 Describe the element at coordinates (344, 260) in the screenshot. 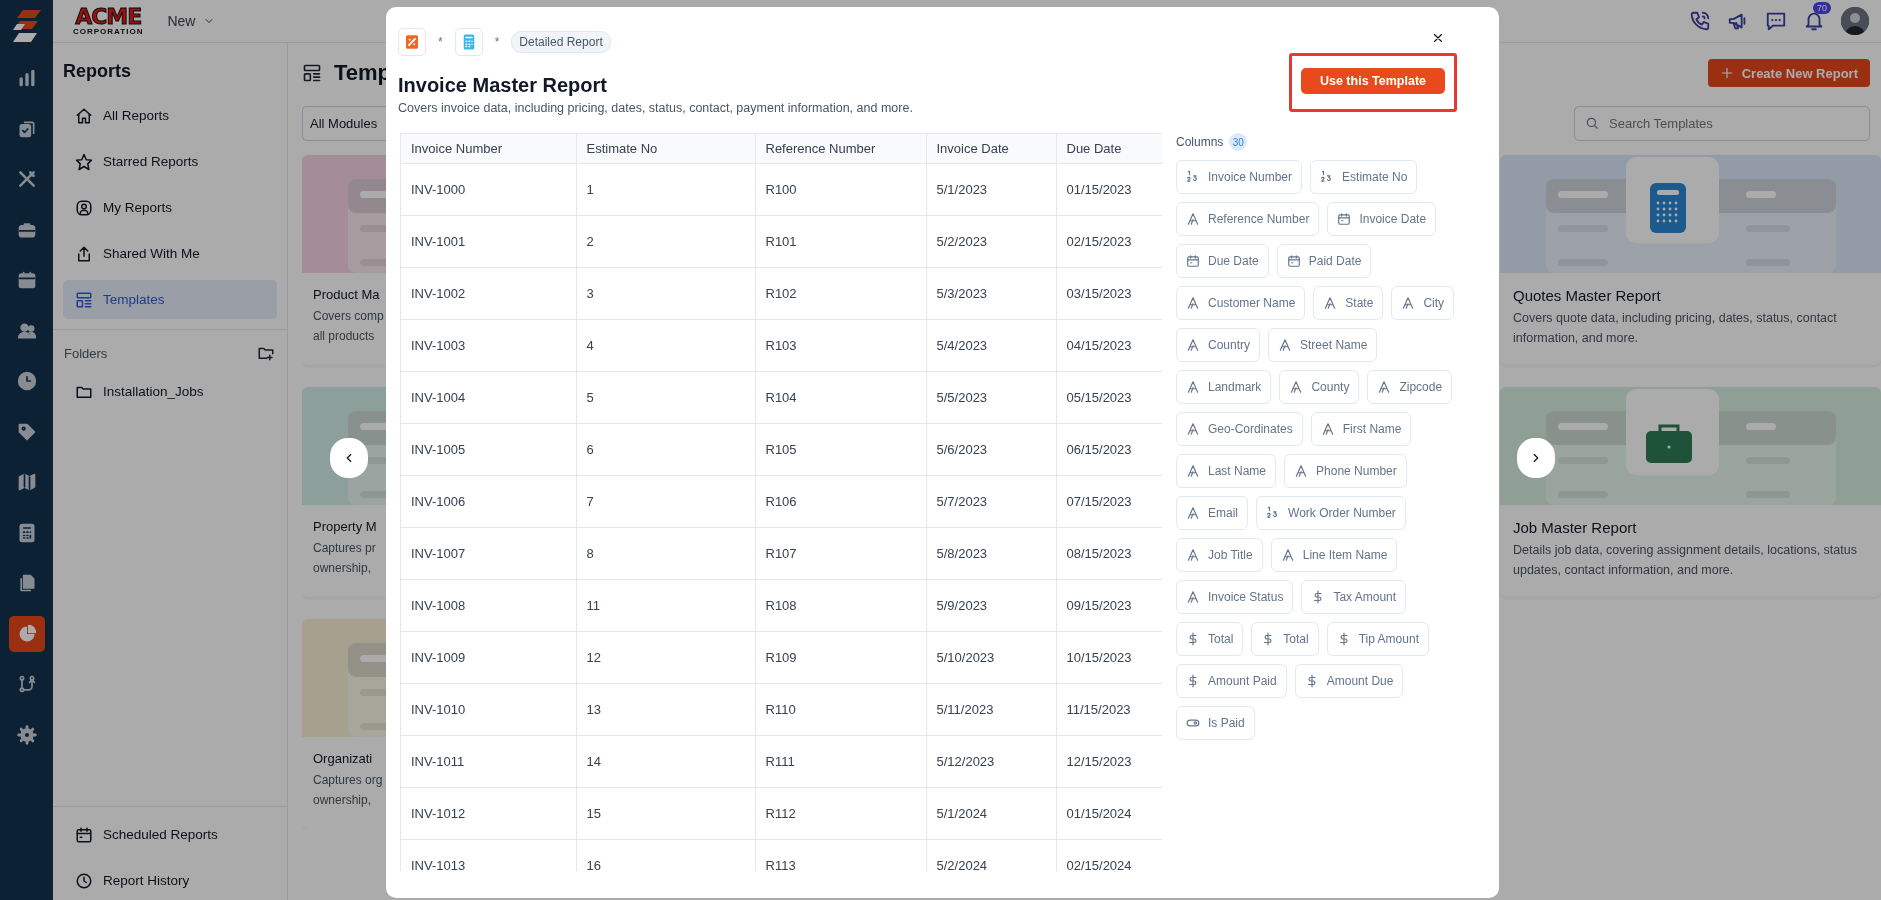

I see `template-card: Product Ma Covers comp all products` at that location.